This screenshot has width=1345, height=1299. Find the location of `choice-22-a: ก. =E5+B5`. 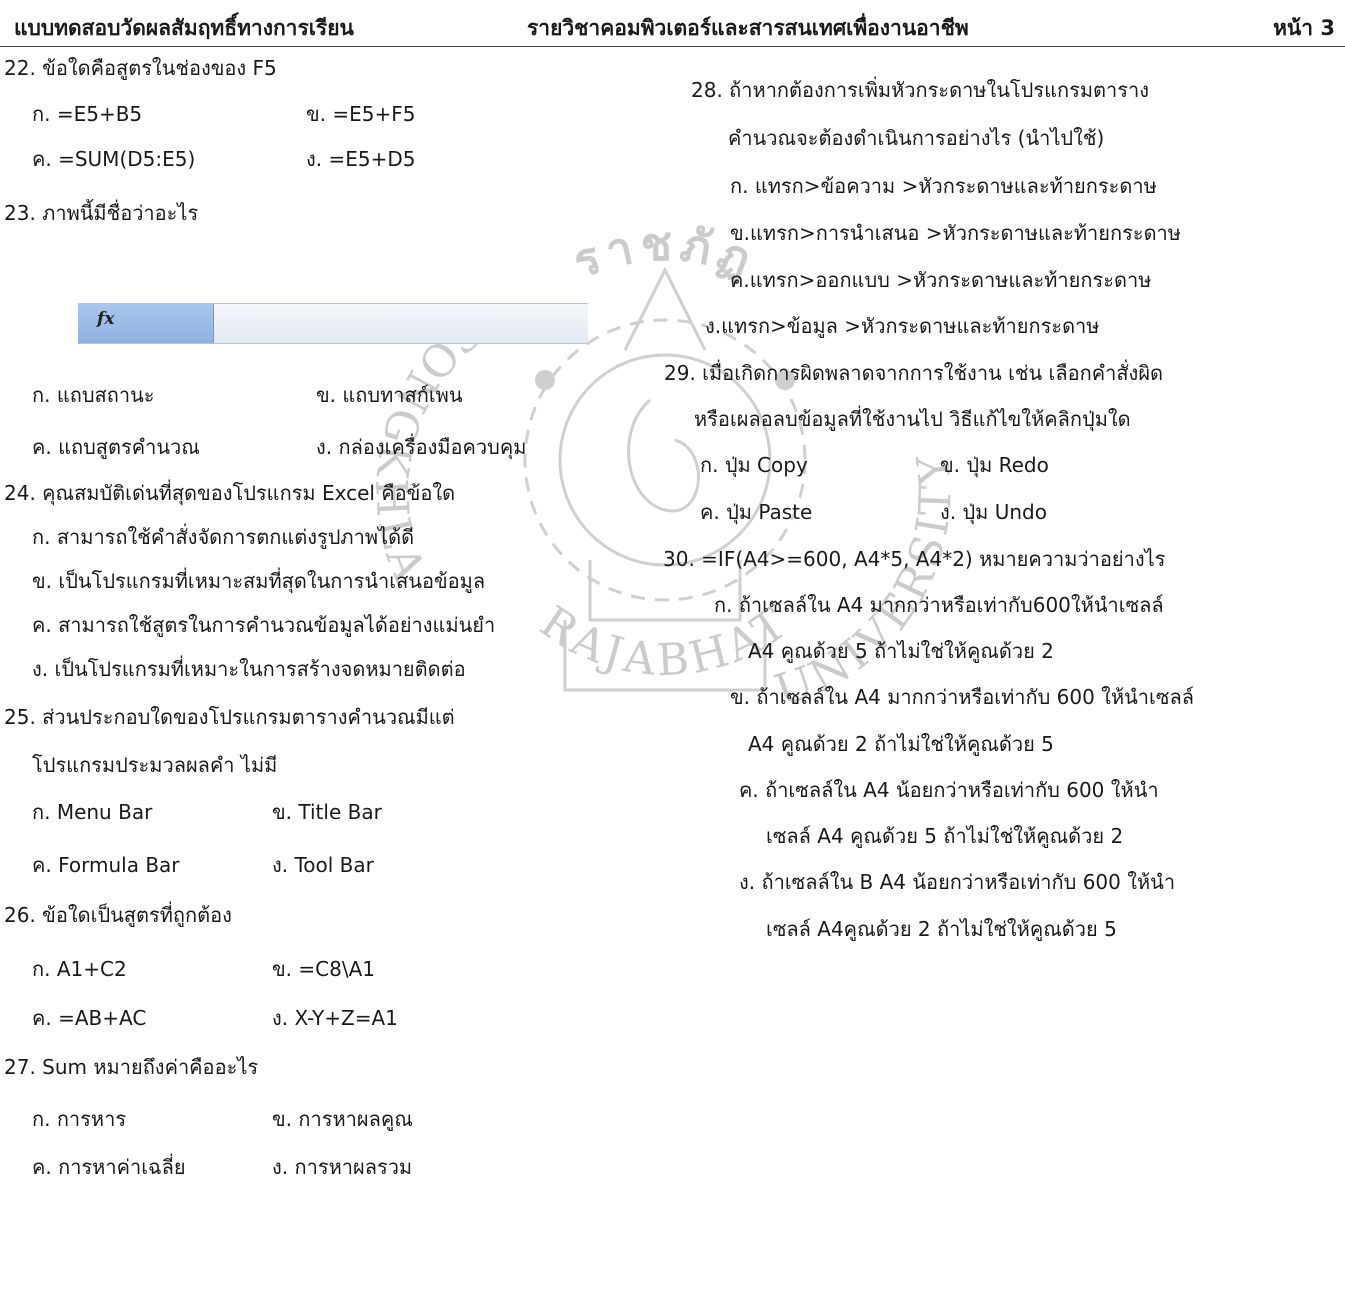

choice-22-a: ก. =E5+B5 is located at coordinates (87, 114).